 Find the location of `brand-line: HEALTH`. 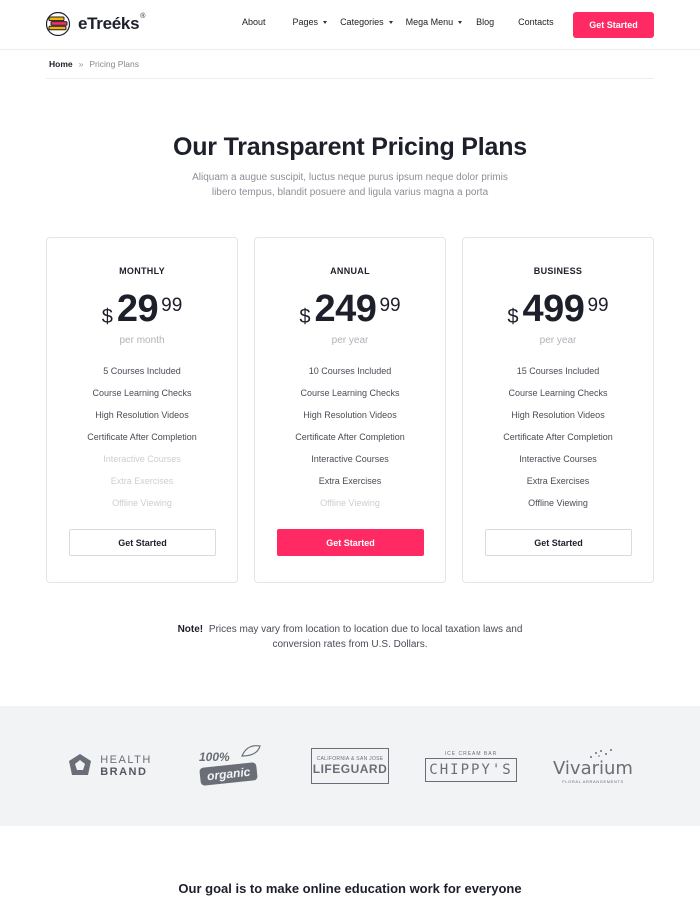

brand-line: HEALTH is located at coordinates (126, 760).